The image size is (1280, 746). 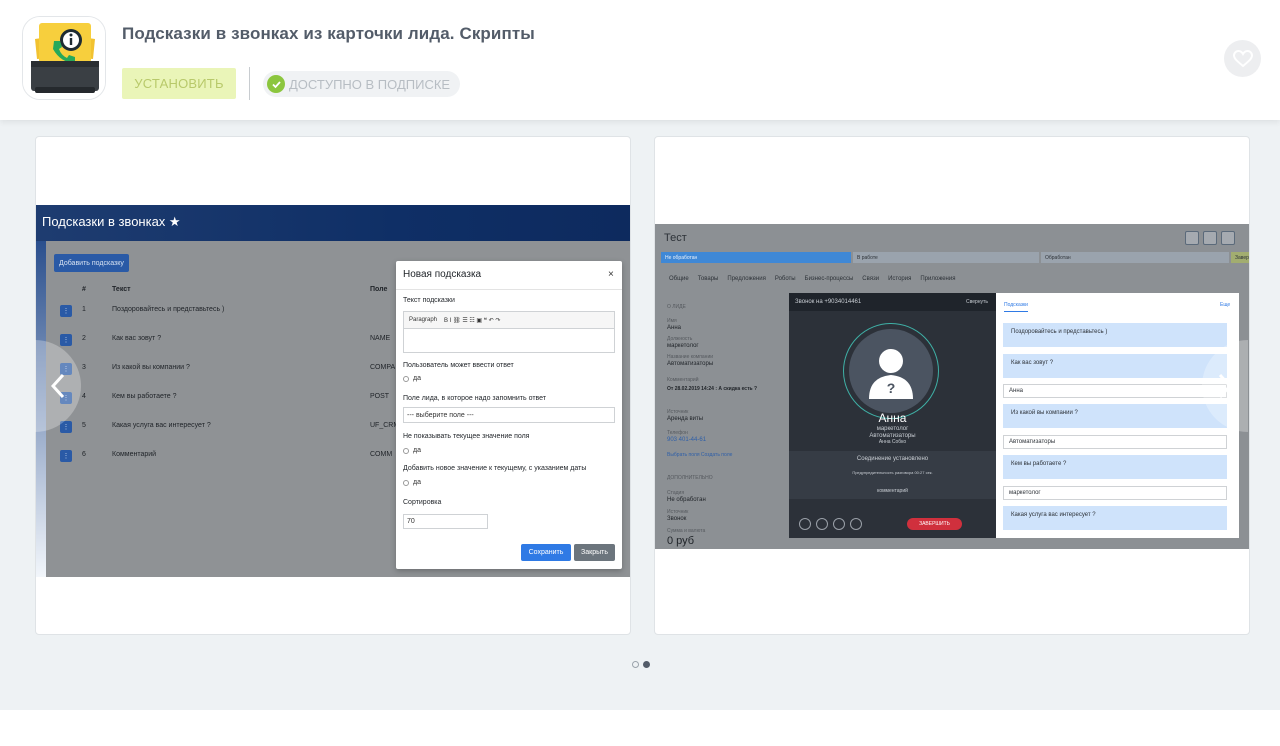 What do you see at coordinates (276, 84) in the screenshot?
I see `check-icon` at bounding box center [276, 84].